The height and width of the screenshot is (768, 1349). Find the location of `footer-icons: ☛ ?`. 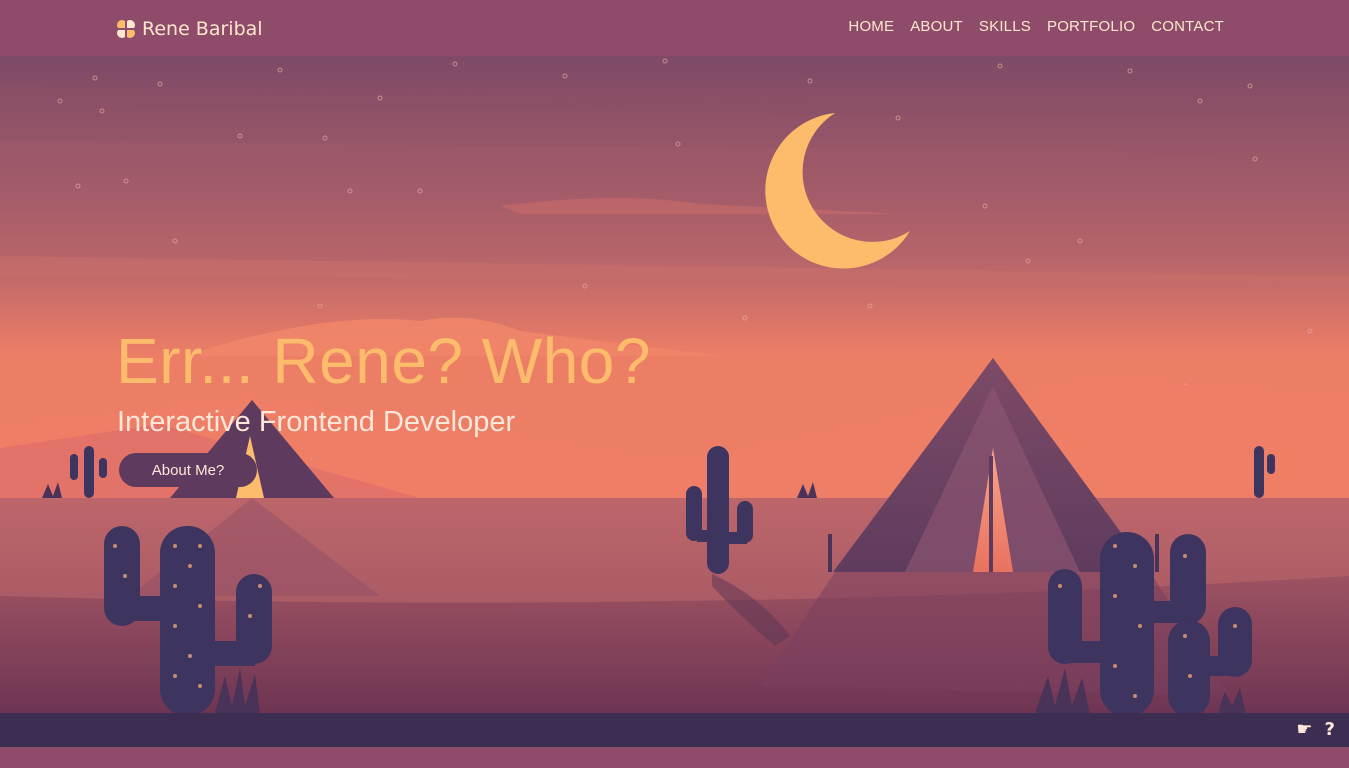

footer-icons: ☛ ? is located at coordinates (1315, 730).